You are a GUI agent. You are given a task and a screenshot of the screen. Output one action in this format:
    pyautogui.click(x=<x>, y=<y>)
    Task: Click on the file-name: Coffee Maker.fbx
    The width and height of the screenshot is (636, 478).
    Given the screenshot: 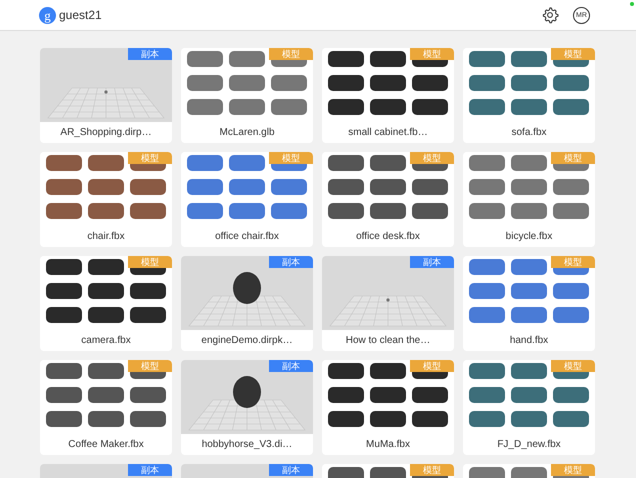 What is the action you would take?
    pyautogui.click(x=106, y=445)
    